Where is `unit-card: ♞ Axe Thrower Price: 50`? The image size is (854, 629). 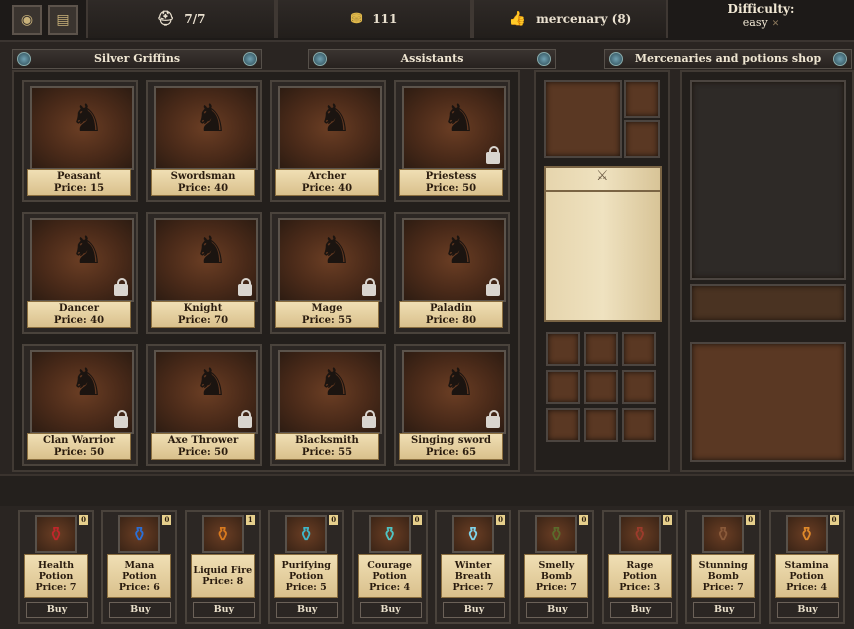 unit-card: ♞ Axe Thrower Price: 50 is located at coordinates (204, 405).